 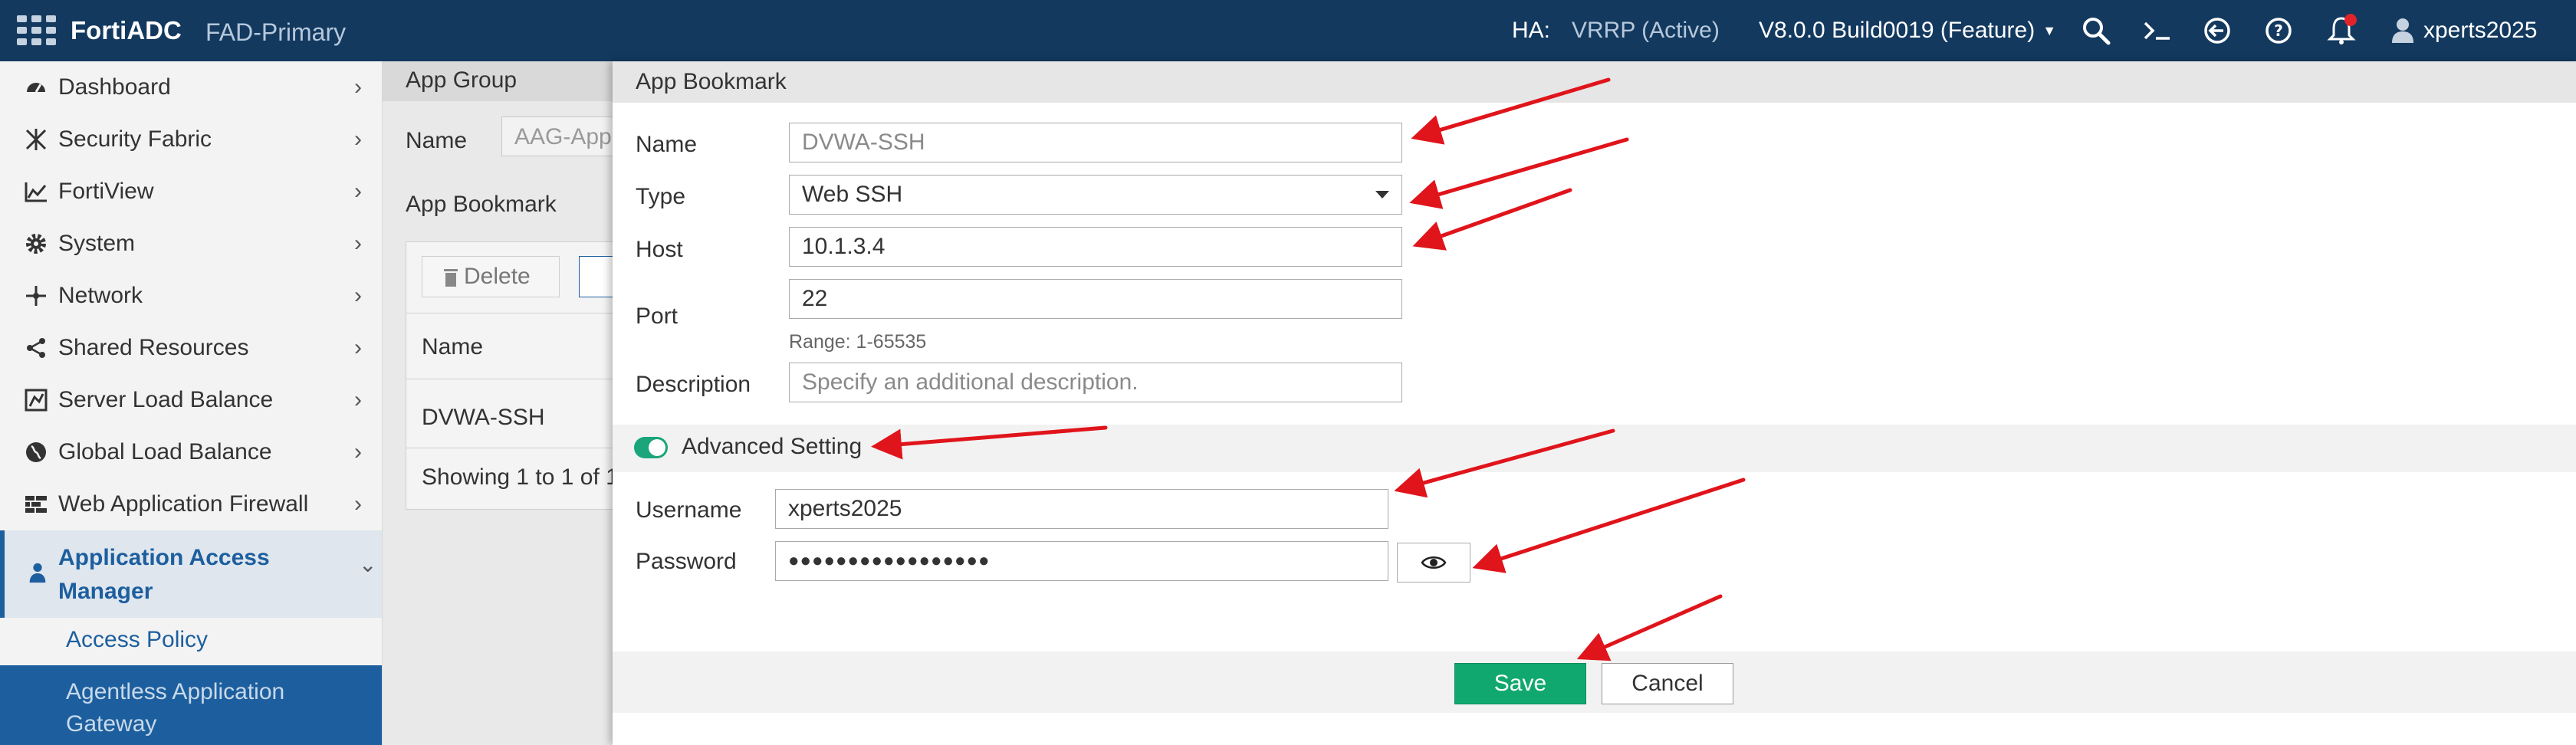 I want to click on fabric-icon, so click(x=36, y=139).